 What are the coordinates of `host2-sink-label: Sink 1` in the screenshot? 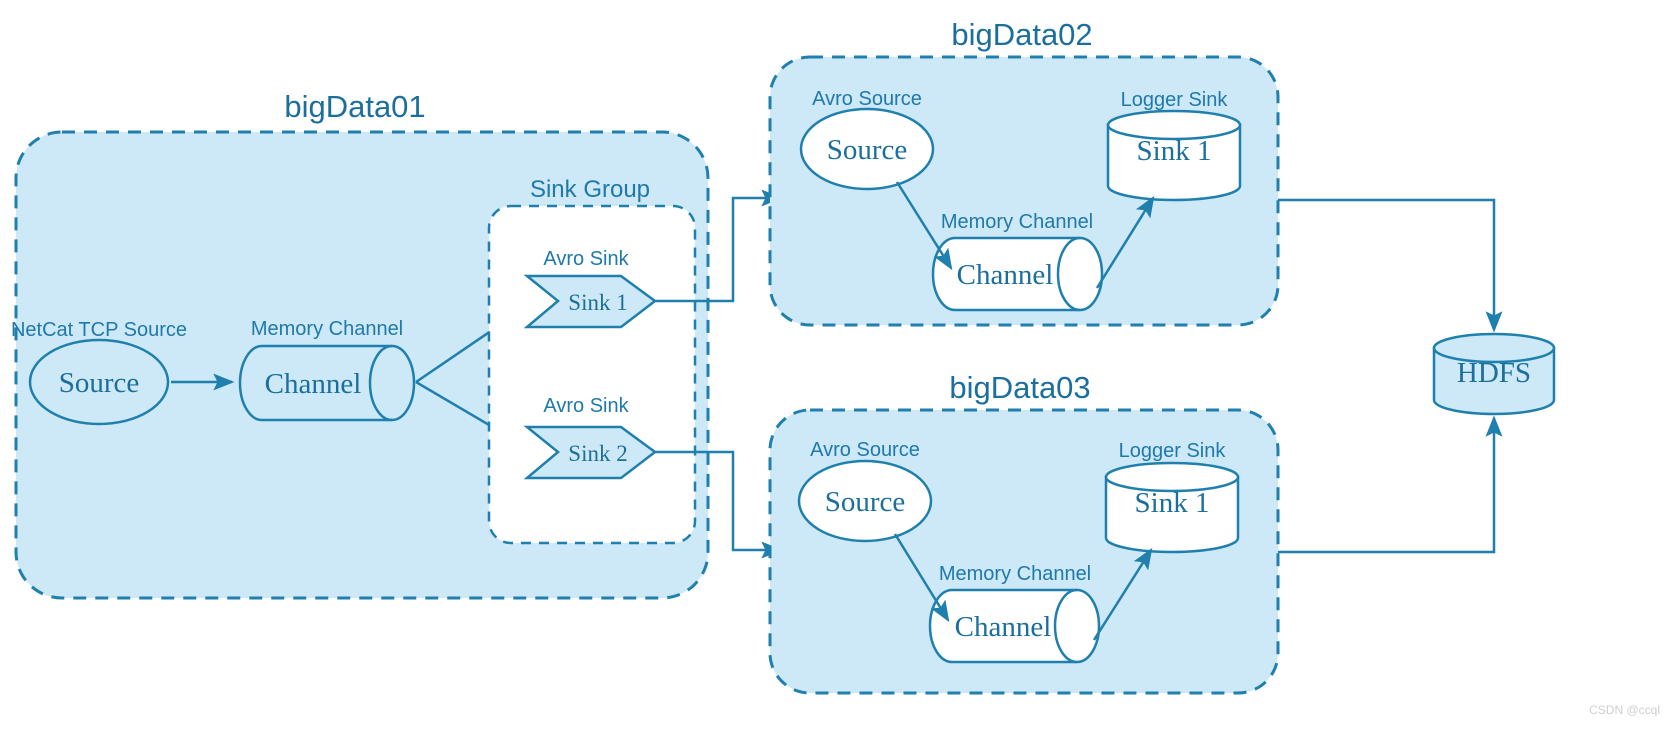 It's located at (1174, 151).